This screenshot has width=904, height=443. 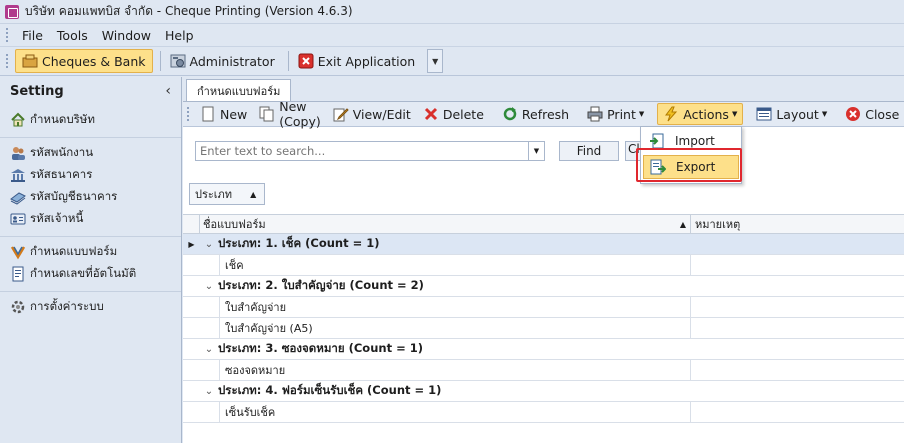 What do you see at coordinates (657, 141) in the screenshot?
I see `import-icon` at bounding box center [657, 141].